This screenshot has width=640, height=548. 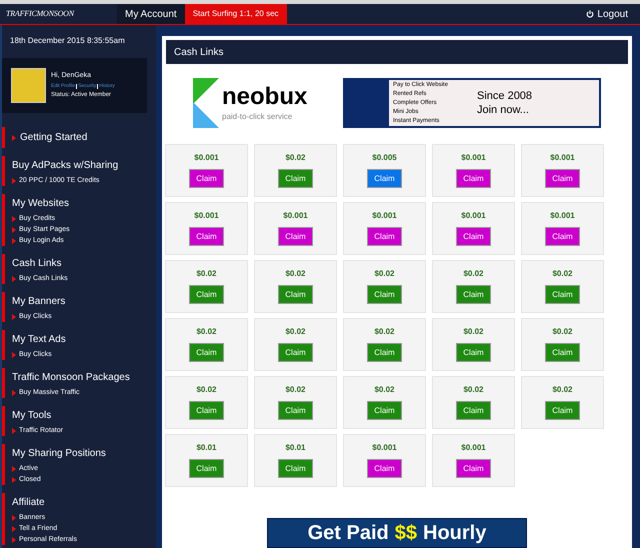 I want to click on section-title: Cash Links, so click(x=199, y=53).